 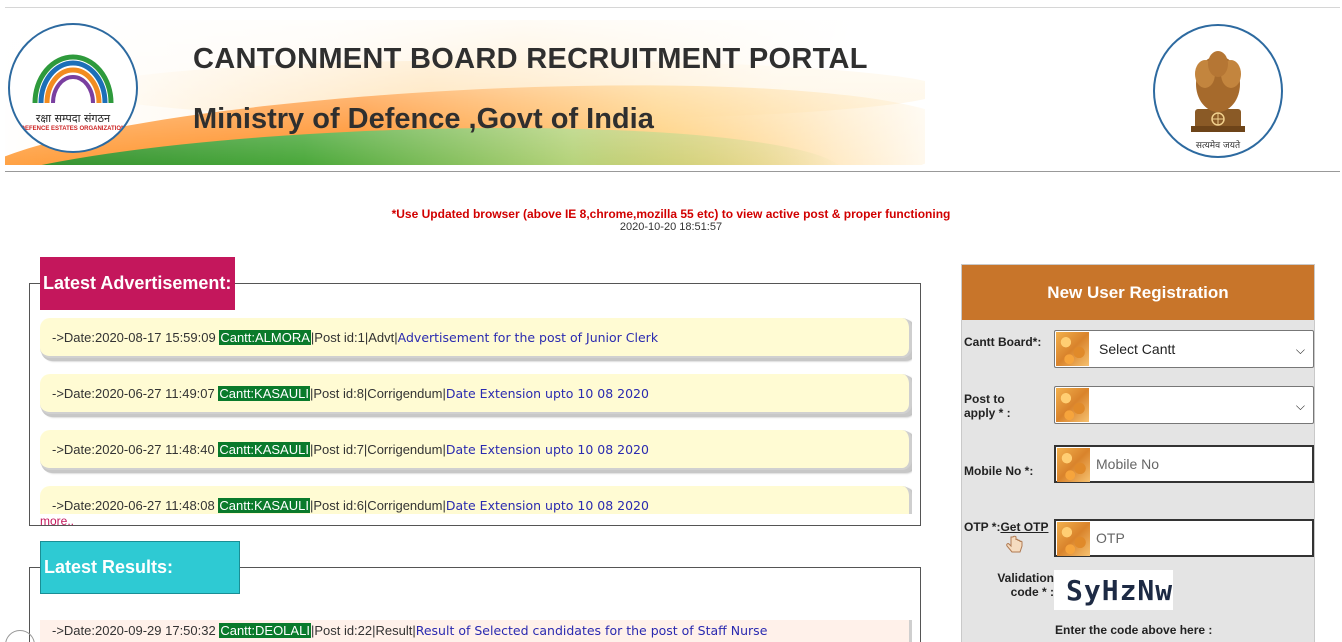 I want to click on cantt-board-label: Cantt Board*:, so click(x=1003, y=342).